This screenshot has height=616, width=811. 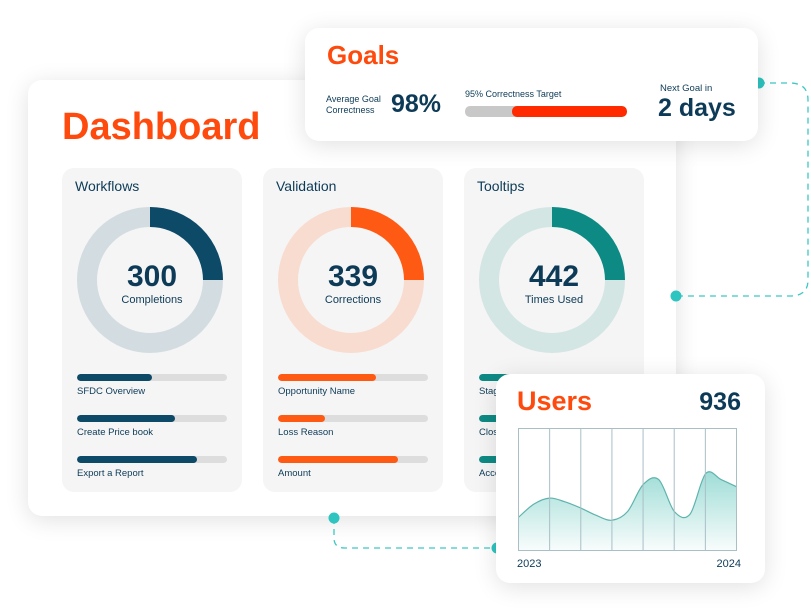 I want to click on target-label: 95% Correctness Target, so click(x=513, y=94).